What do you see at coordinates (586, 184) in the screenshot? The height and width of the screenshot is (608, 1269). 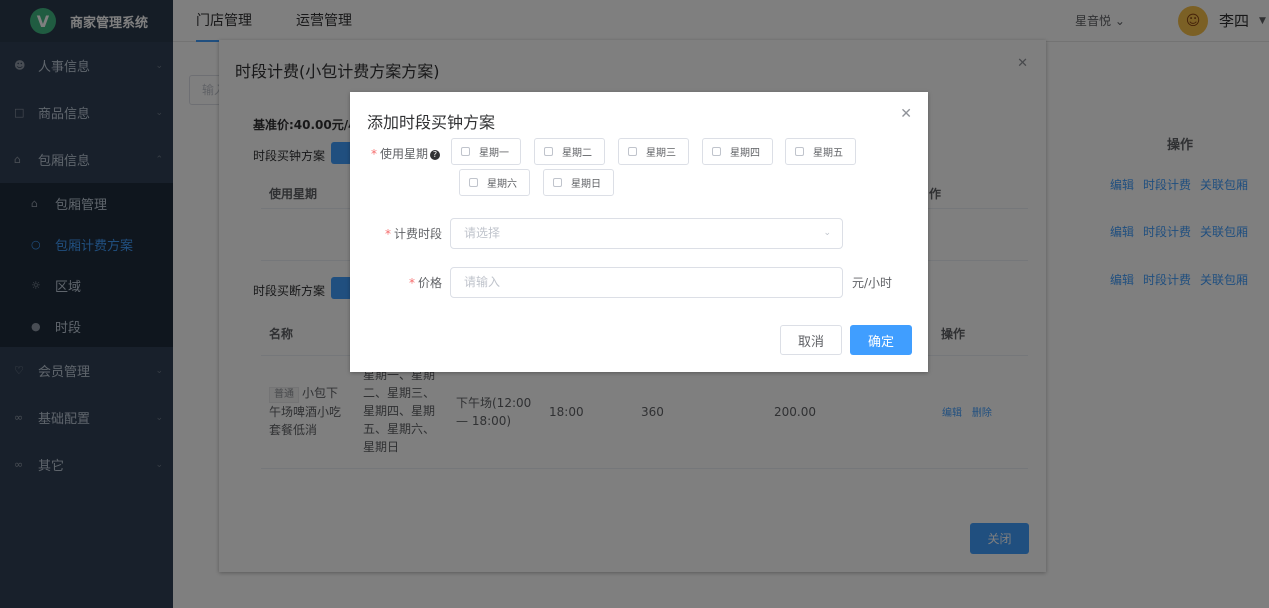 I see `checkbox-label: 星期日` at bounding box center [586, 184].